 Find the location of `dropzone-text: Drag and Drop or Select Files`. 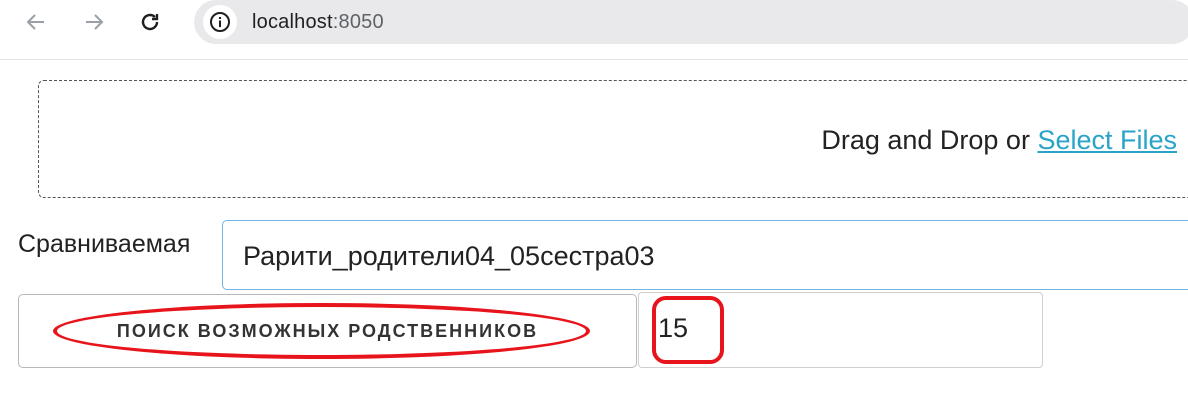

dropzone-text: Drag and Drop or Select Files is located at coordinates (999, 140).